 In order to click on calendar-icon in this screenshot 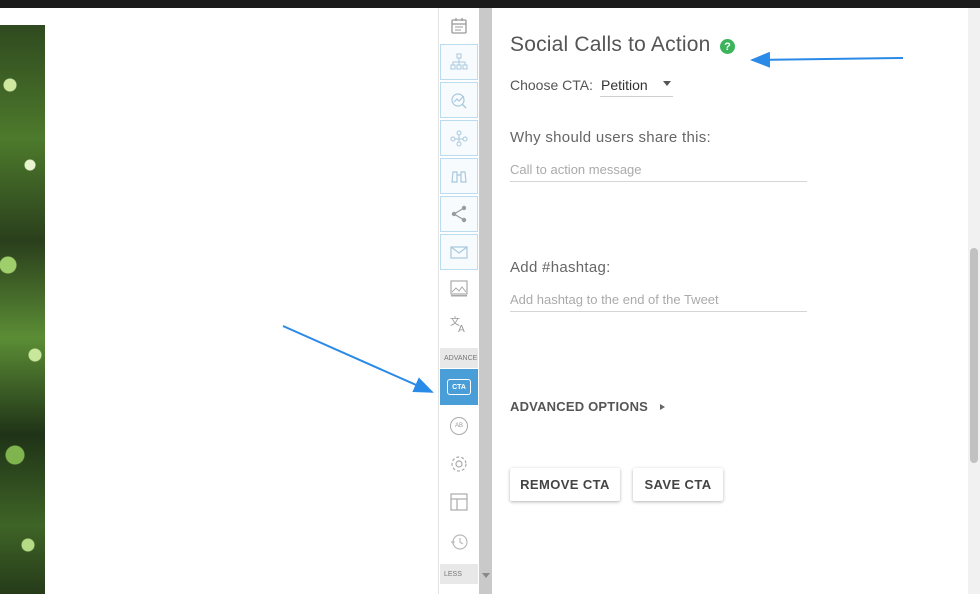, I will do `click(459, 26)`.